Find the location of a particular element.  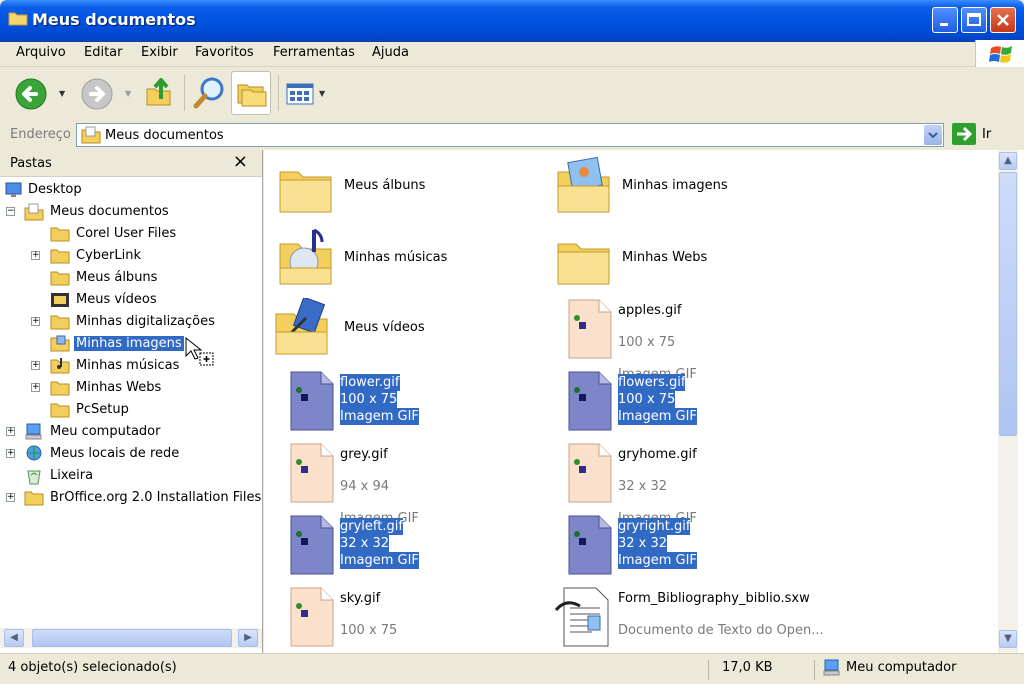

tree-item-pcsetup: PcSetup is located at coordinates (130, 410).